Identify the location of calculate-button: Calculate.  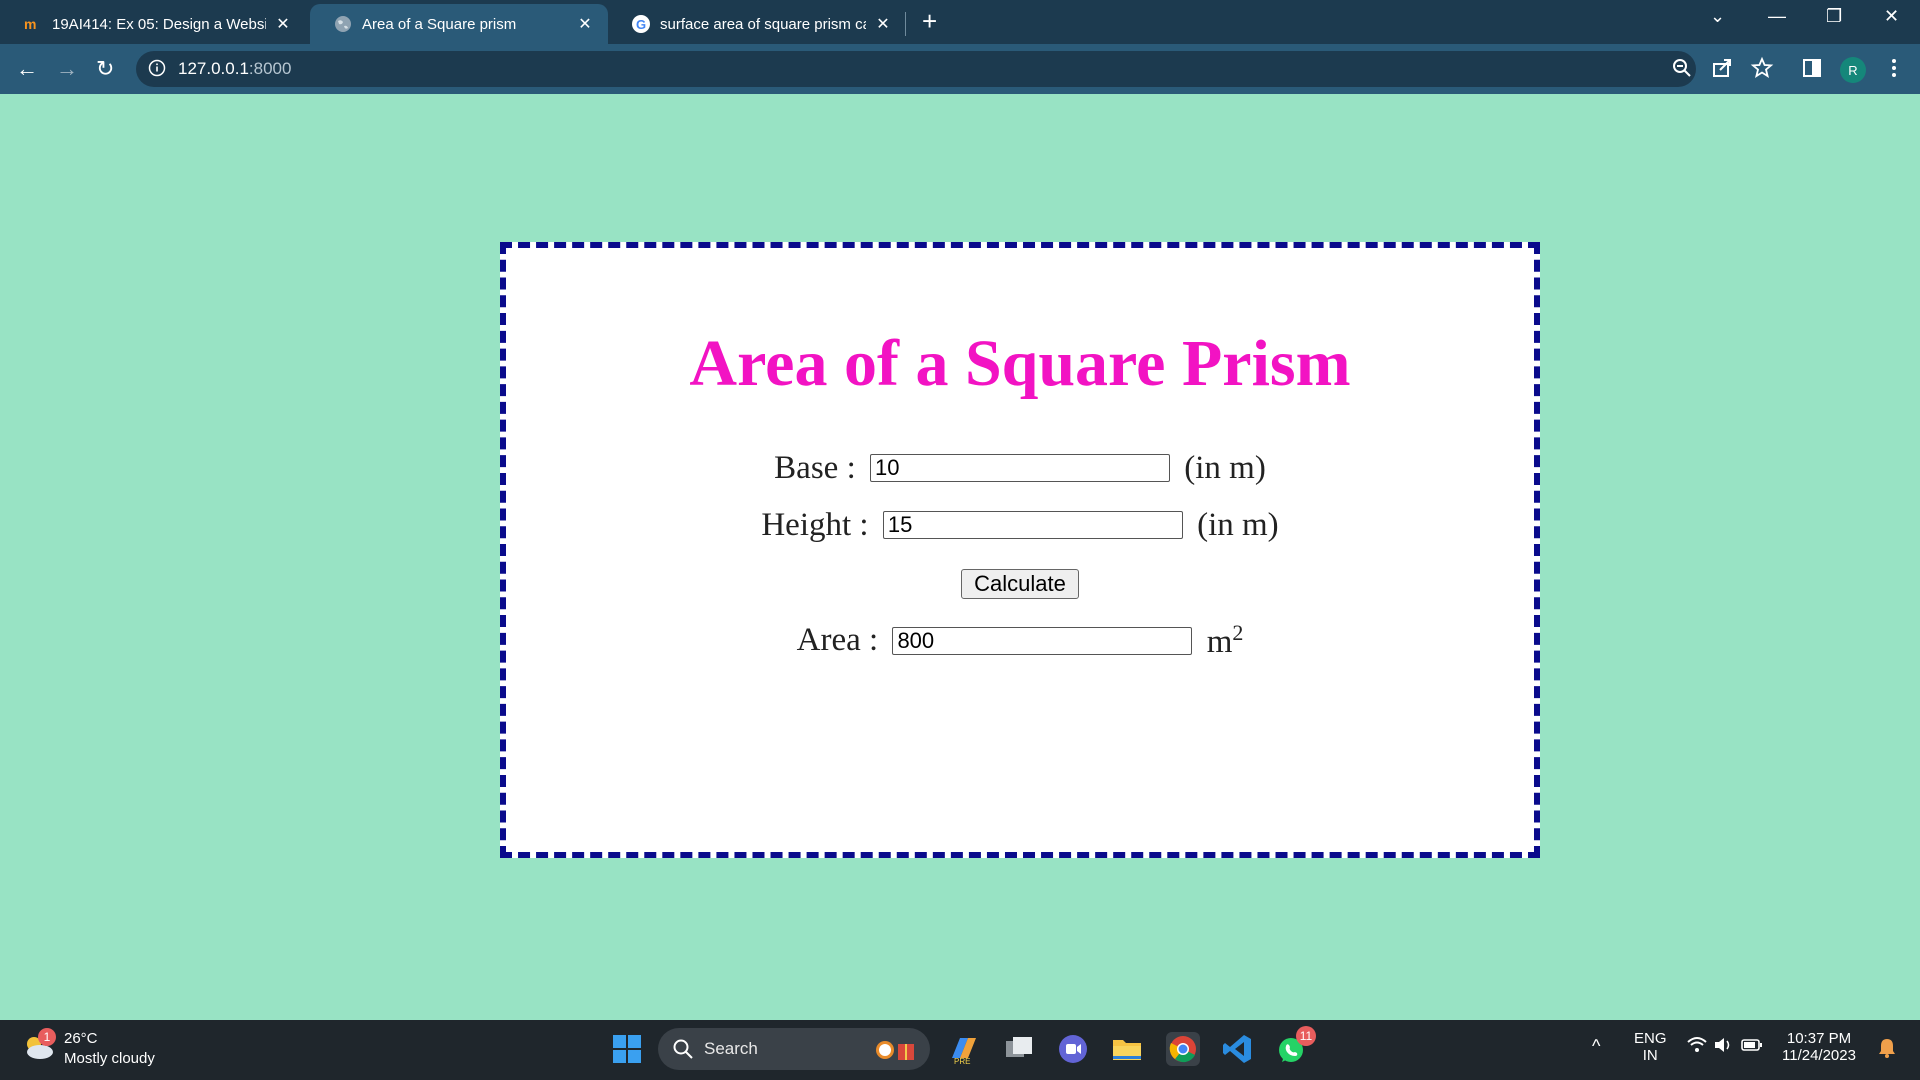
(1020, 584).